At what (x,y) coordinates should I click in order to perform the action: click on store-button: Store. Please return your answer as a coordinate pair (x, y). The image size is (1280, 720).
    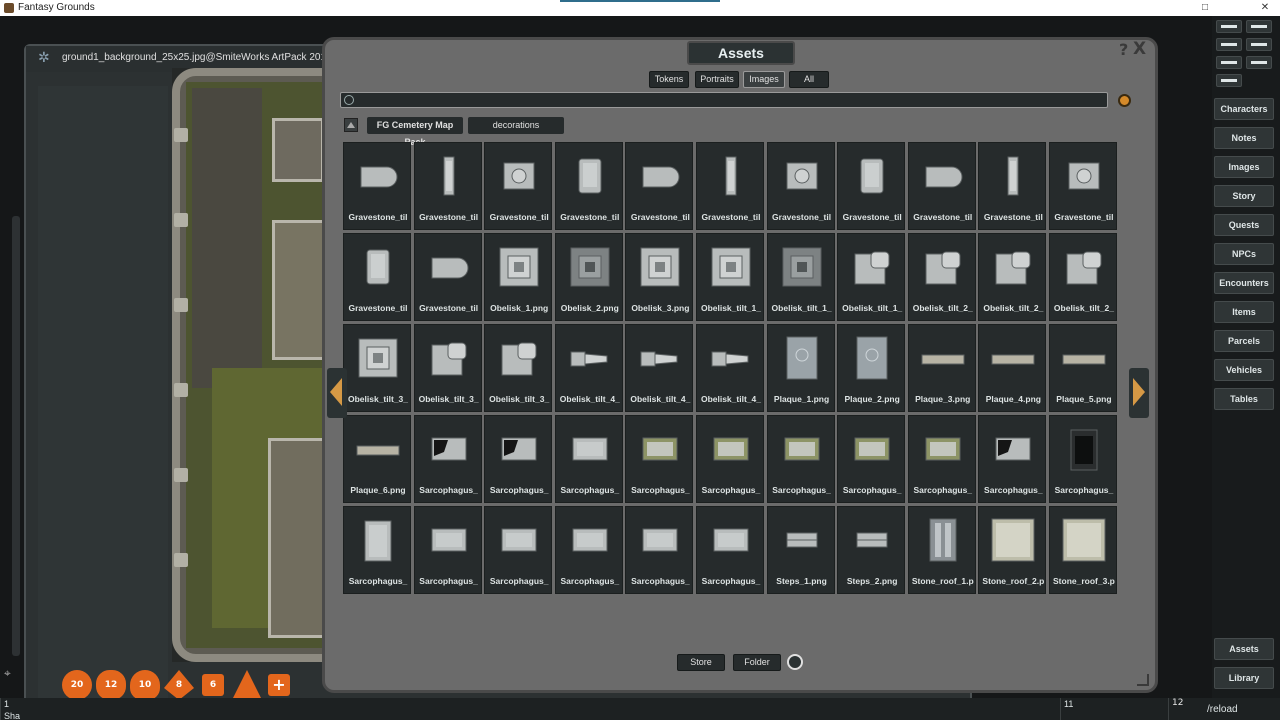
    Looking at the image, I should click on (701, 662).